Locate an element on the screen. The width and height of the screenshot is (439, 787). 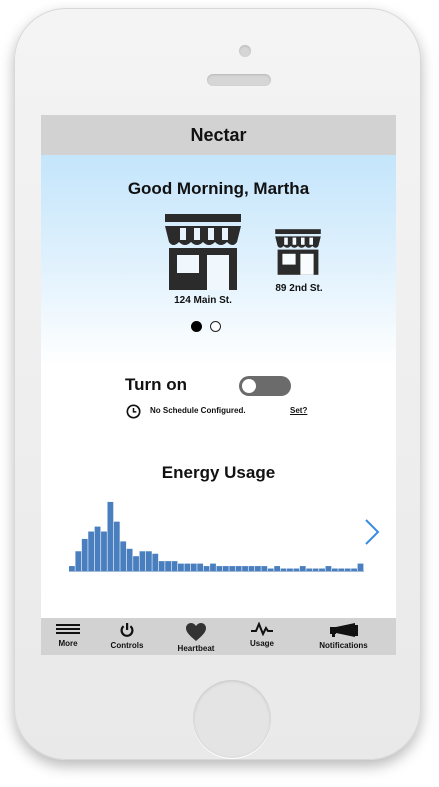
tab-label: Controls is located at coordinates (127, 645).